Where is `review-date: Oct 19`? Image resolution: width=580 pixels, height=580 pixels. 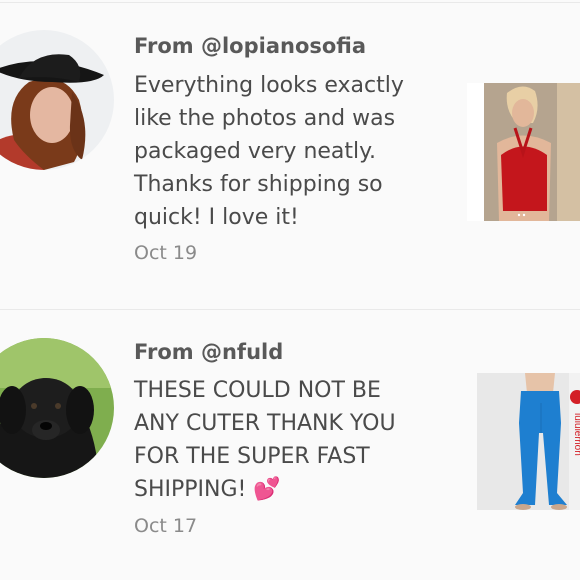
review-date: Oct 19 is located at coordinates (166, 253).